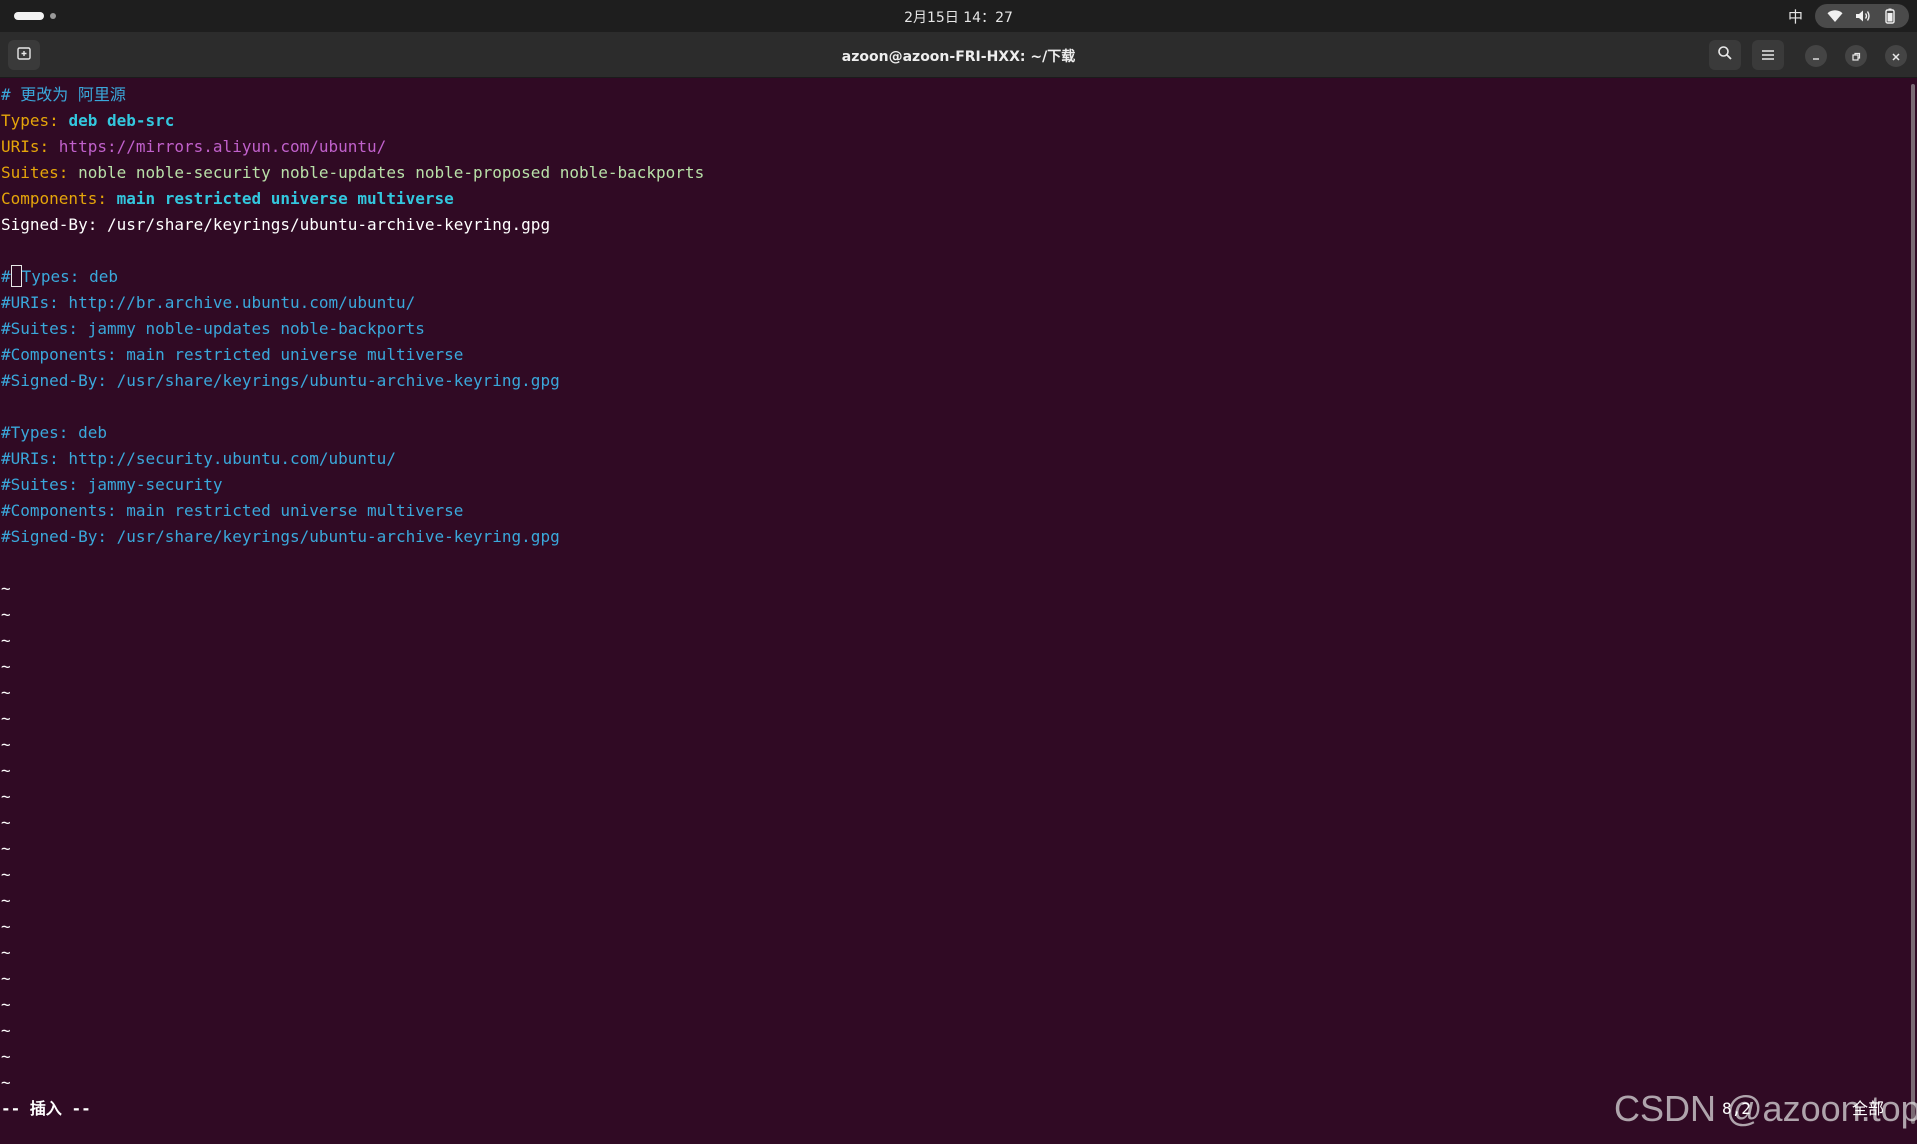  I want to click on text-segment: # 更改为 阿里源, so click(63, 94).